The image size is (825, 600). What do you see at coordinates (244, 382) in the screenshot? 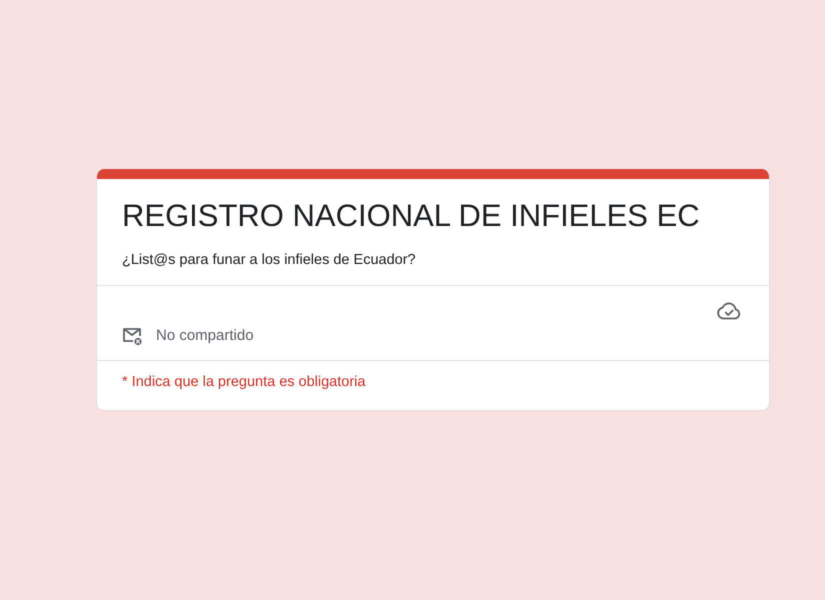
I see `required-note: * Indica que la pregunta es obligatoria` at bounding box center [244, 382].